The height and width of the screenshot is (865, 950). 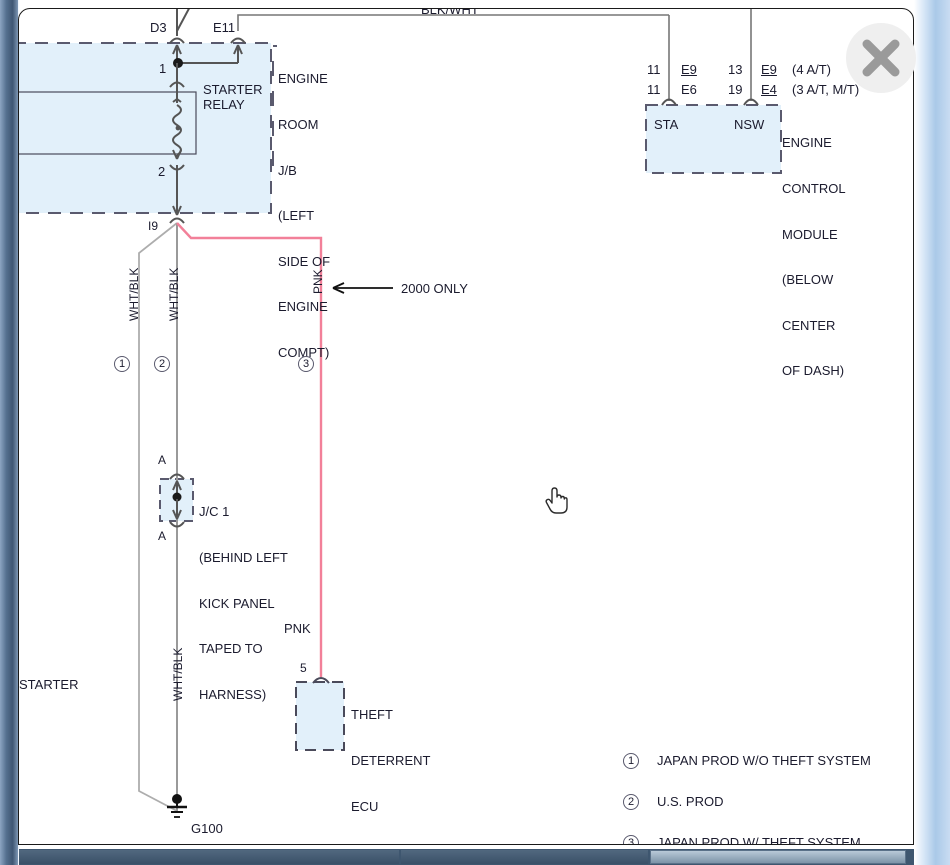 I want to click on label-wire-whtblk-3: WHT/BLK, so click(x=178, y=674).